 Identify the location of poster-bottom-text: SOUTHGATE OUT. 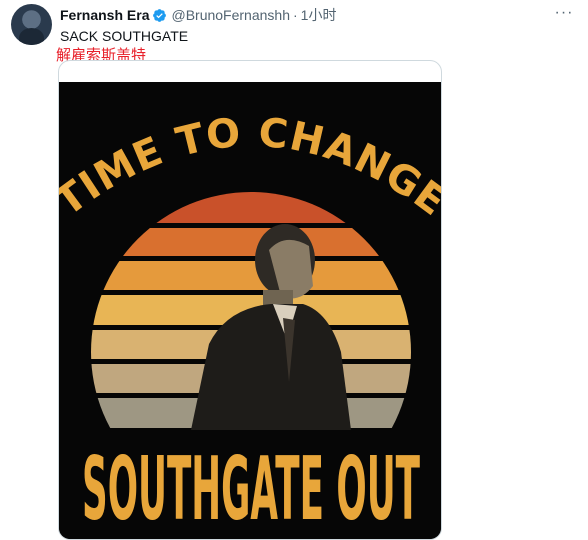
(251, 488).